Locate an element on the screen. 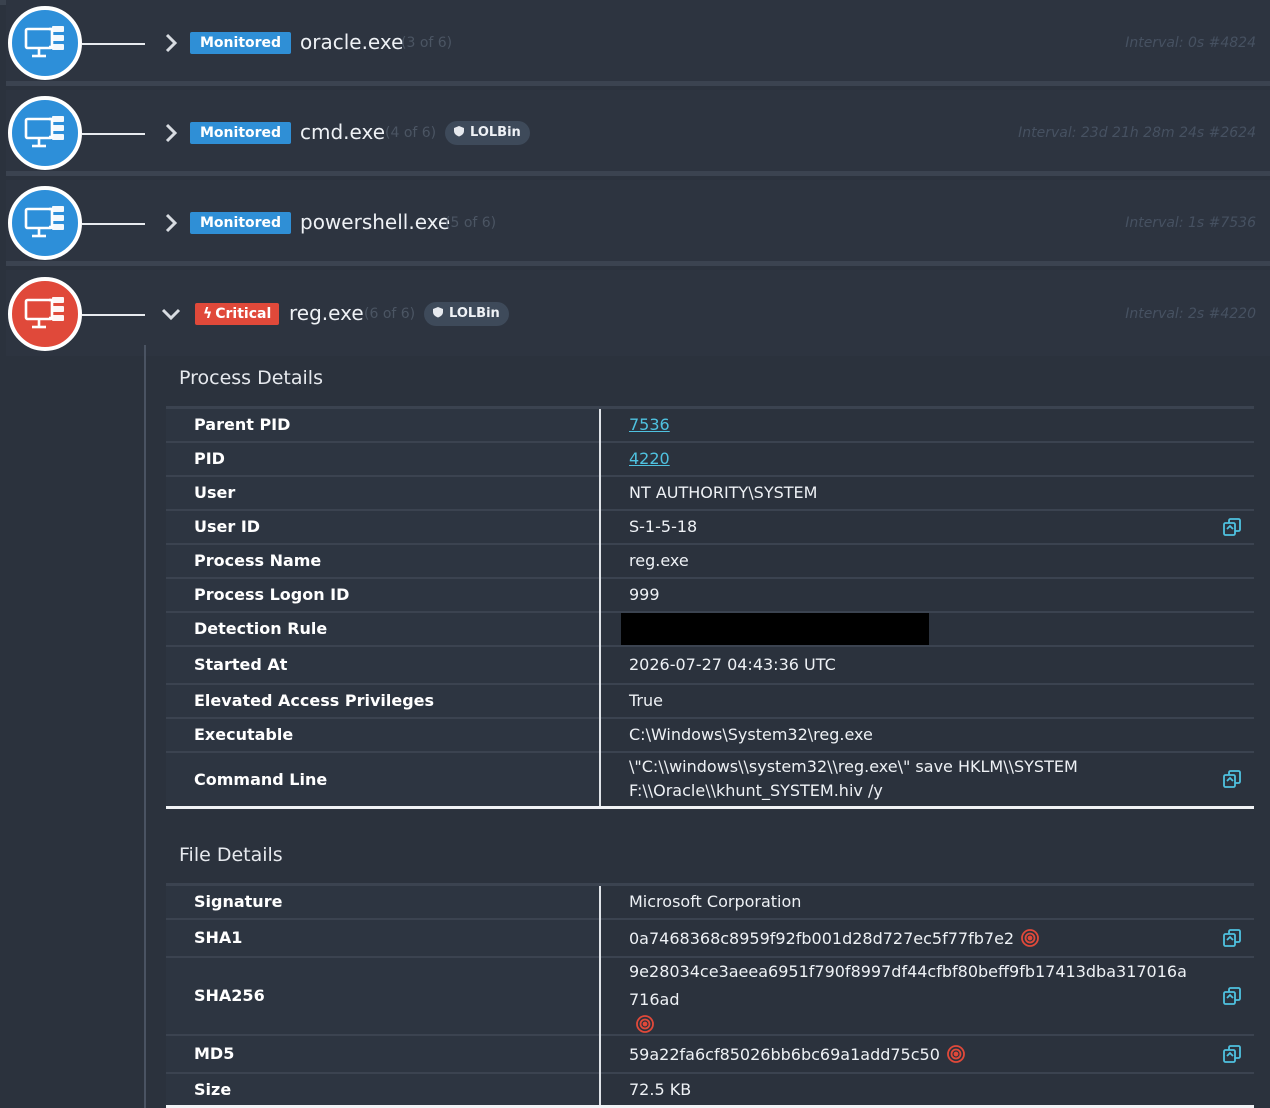 This screenshot has height=1108, width=1270. detail-label: Parent PID is located at coordinates (383, 424).